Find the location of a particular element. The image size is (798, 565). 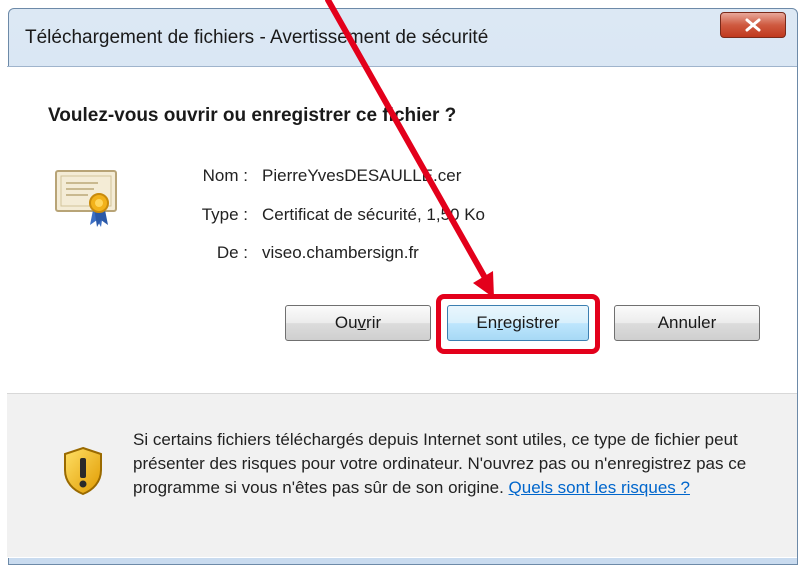

red-arrow-annotation is located at coordinates (409, 149).